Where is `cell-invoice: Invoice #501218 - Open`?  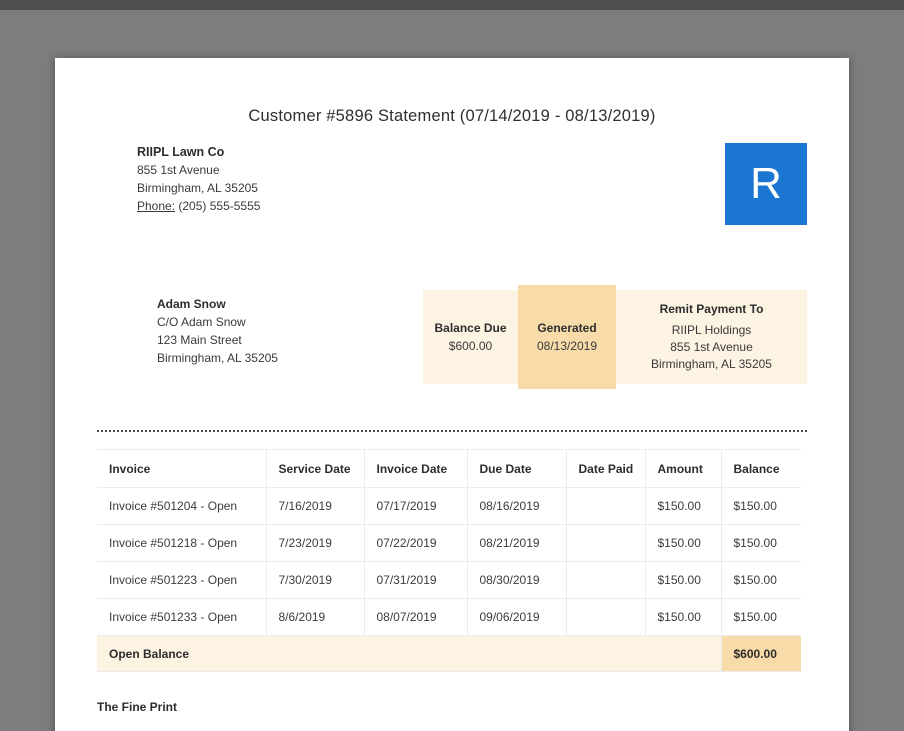
cell-invoice: Invoice #501218 - Open is located at coordinates (182, 543).